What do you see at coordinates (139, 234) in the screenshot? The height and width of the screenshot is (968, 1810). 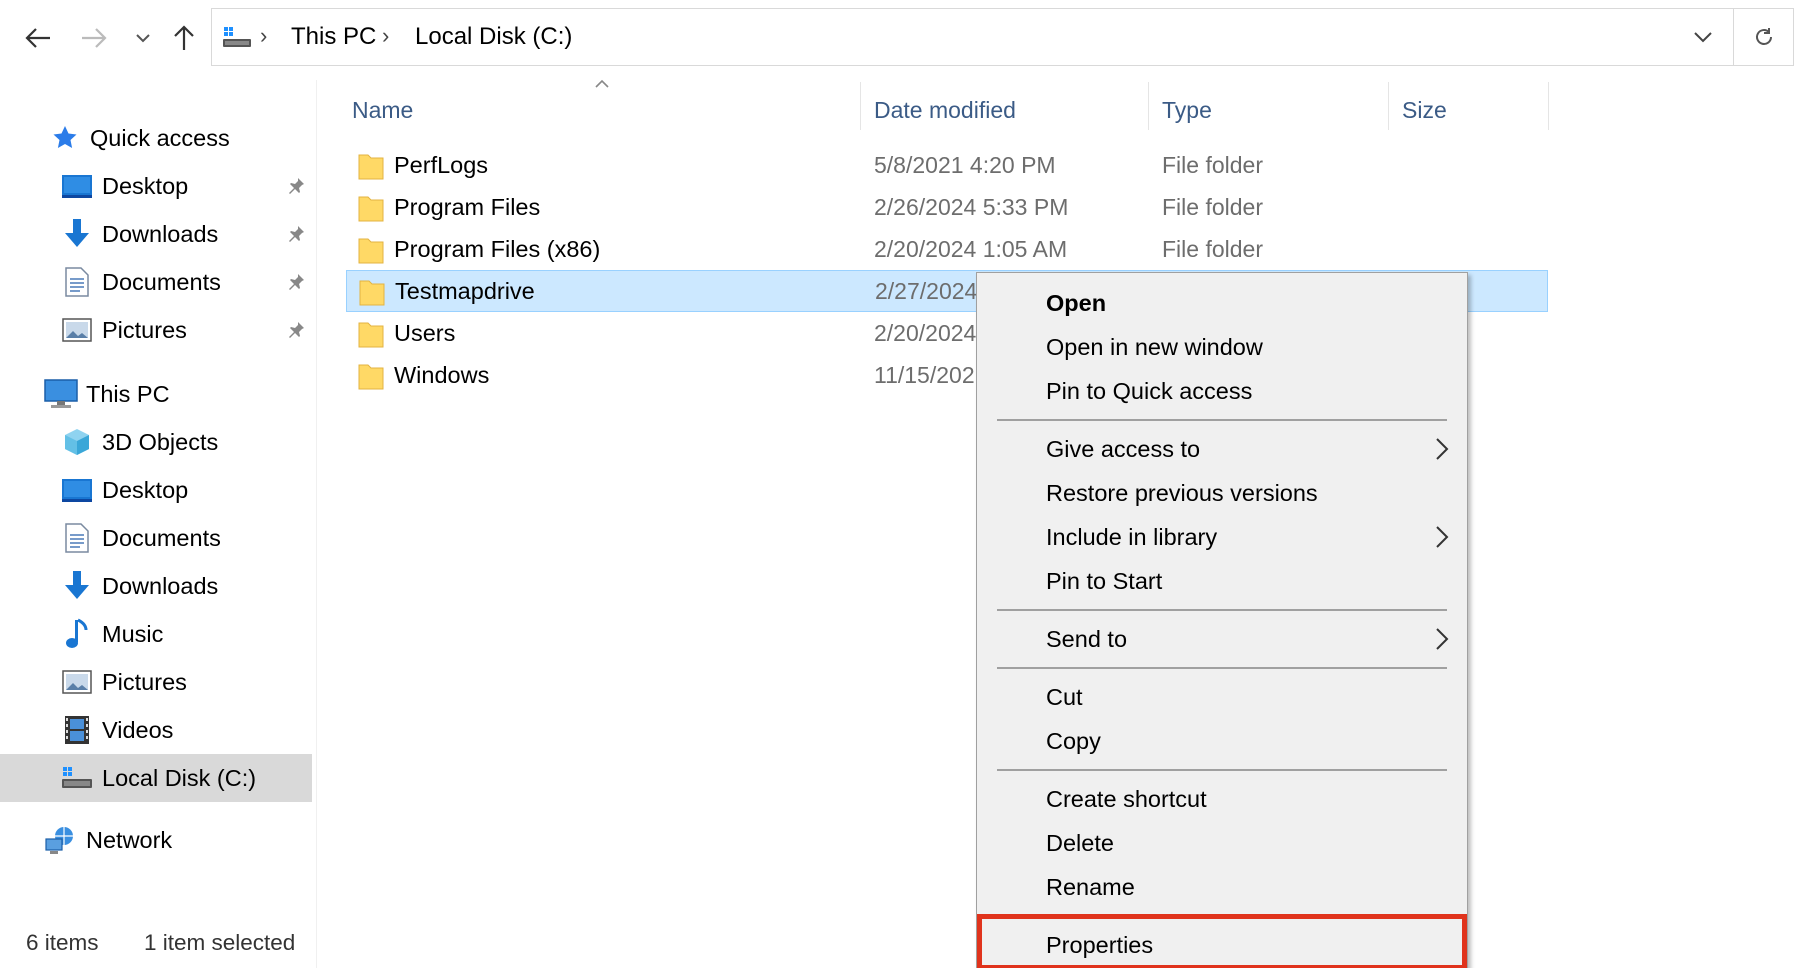 I see `nav-quick-downloads: Downloads` at bounding box center [139, 234].